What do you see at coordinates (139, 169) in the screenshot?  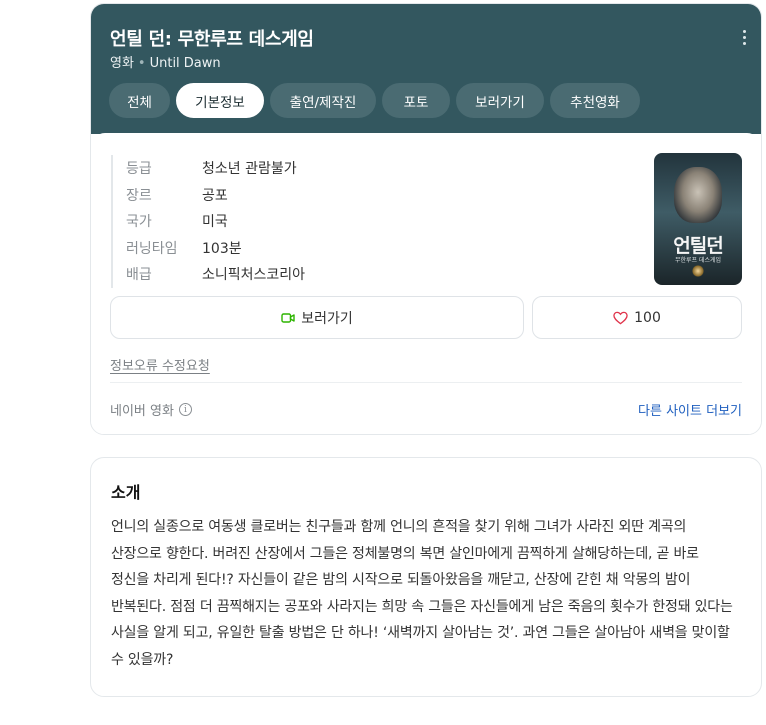 I see `info-key: 등급` at bounding box center [139, 169].